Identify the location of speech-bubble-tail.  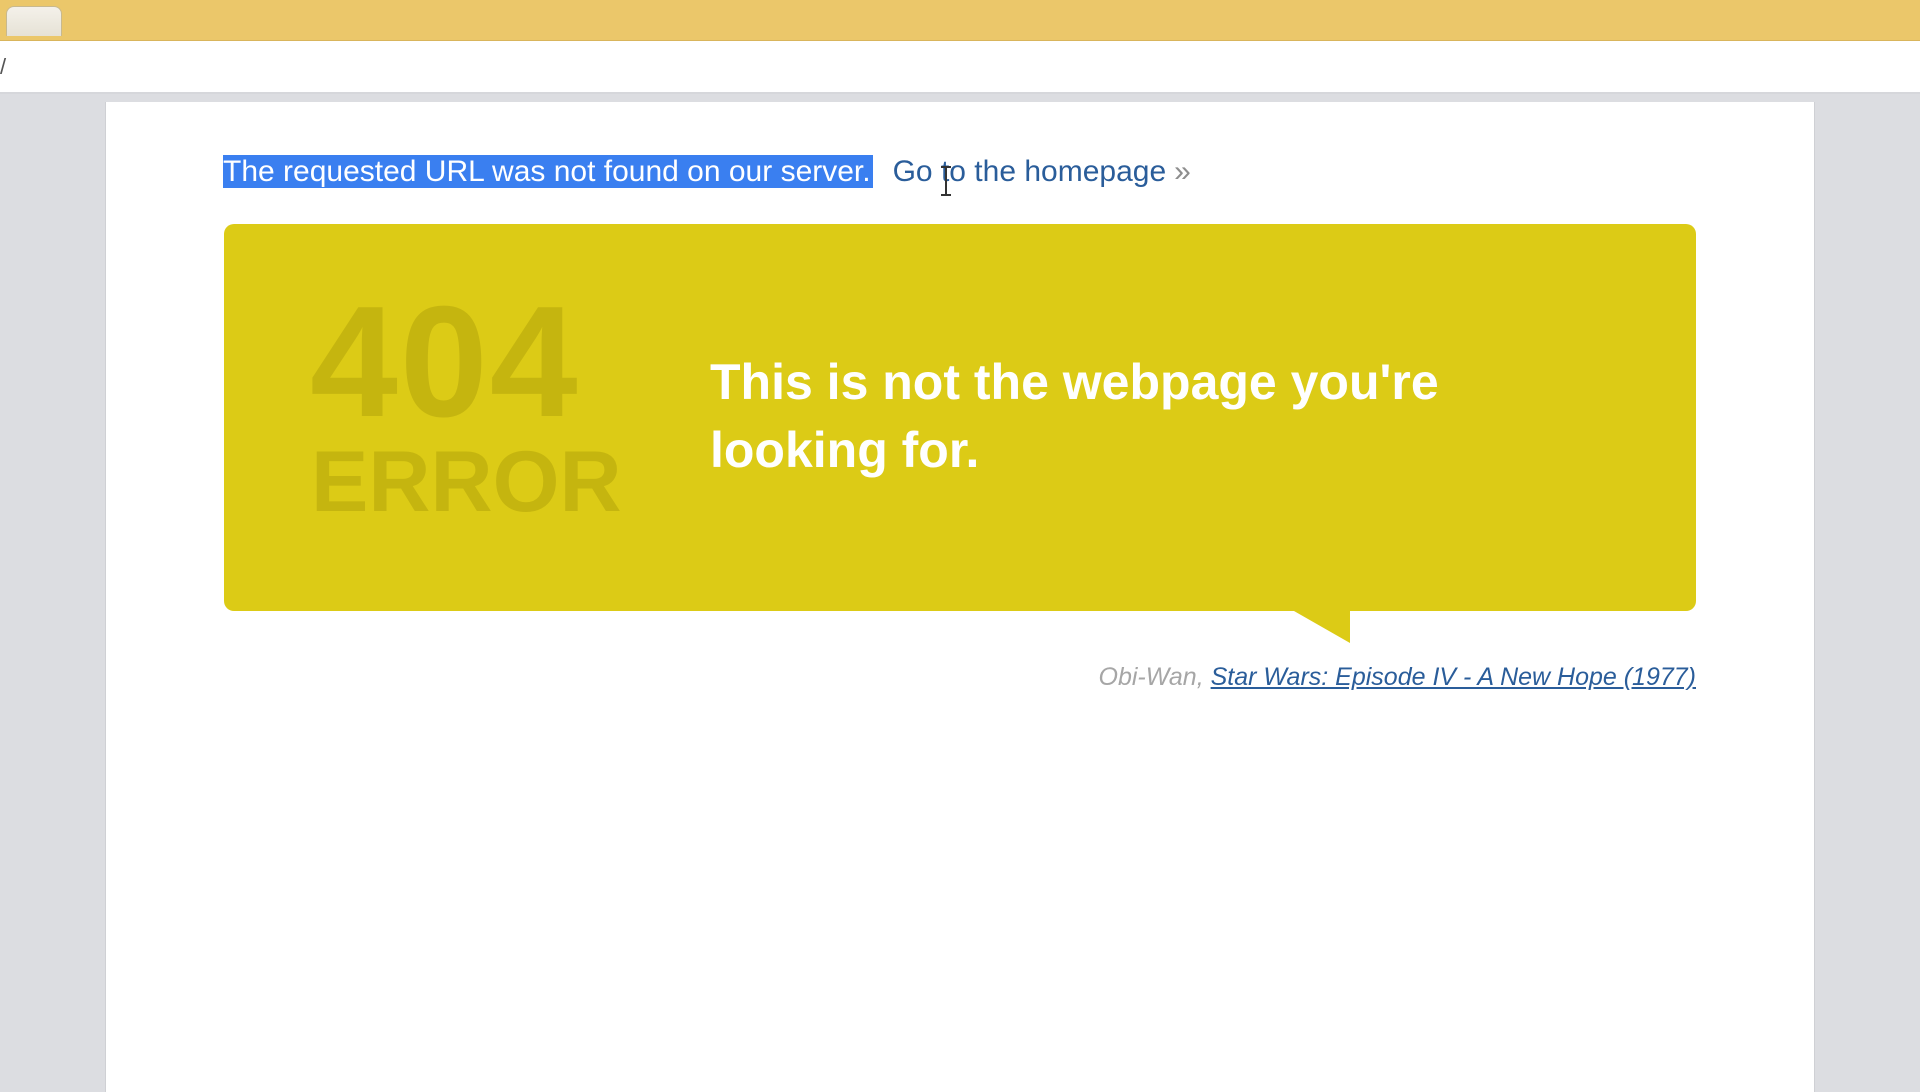
(1322, 627).